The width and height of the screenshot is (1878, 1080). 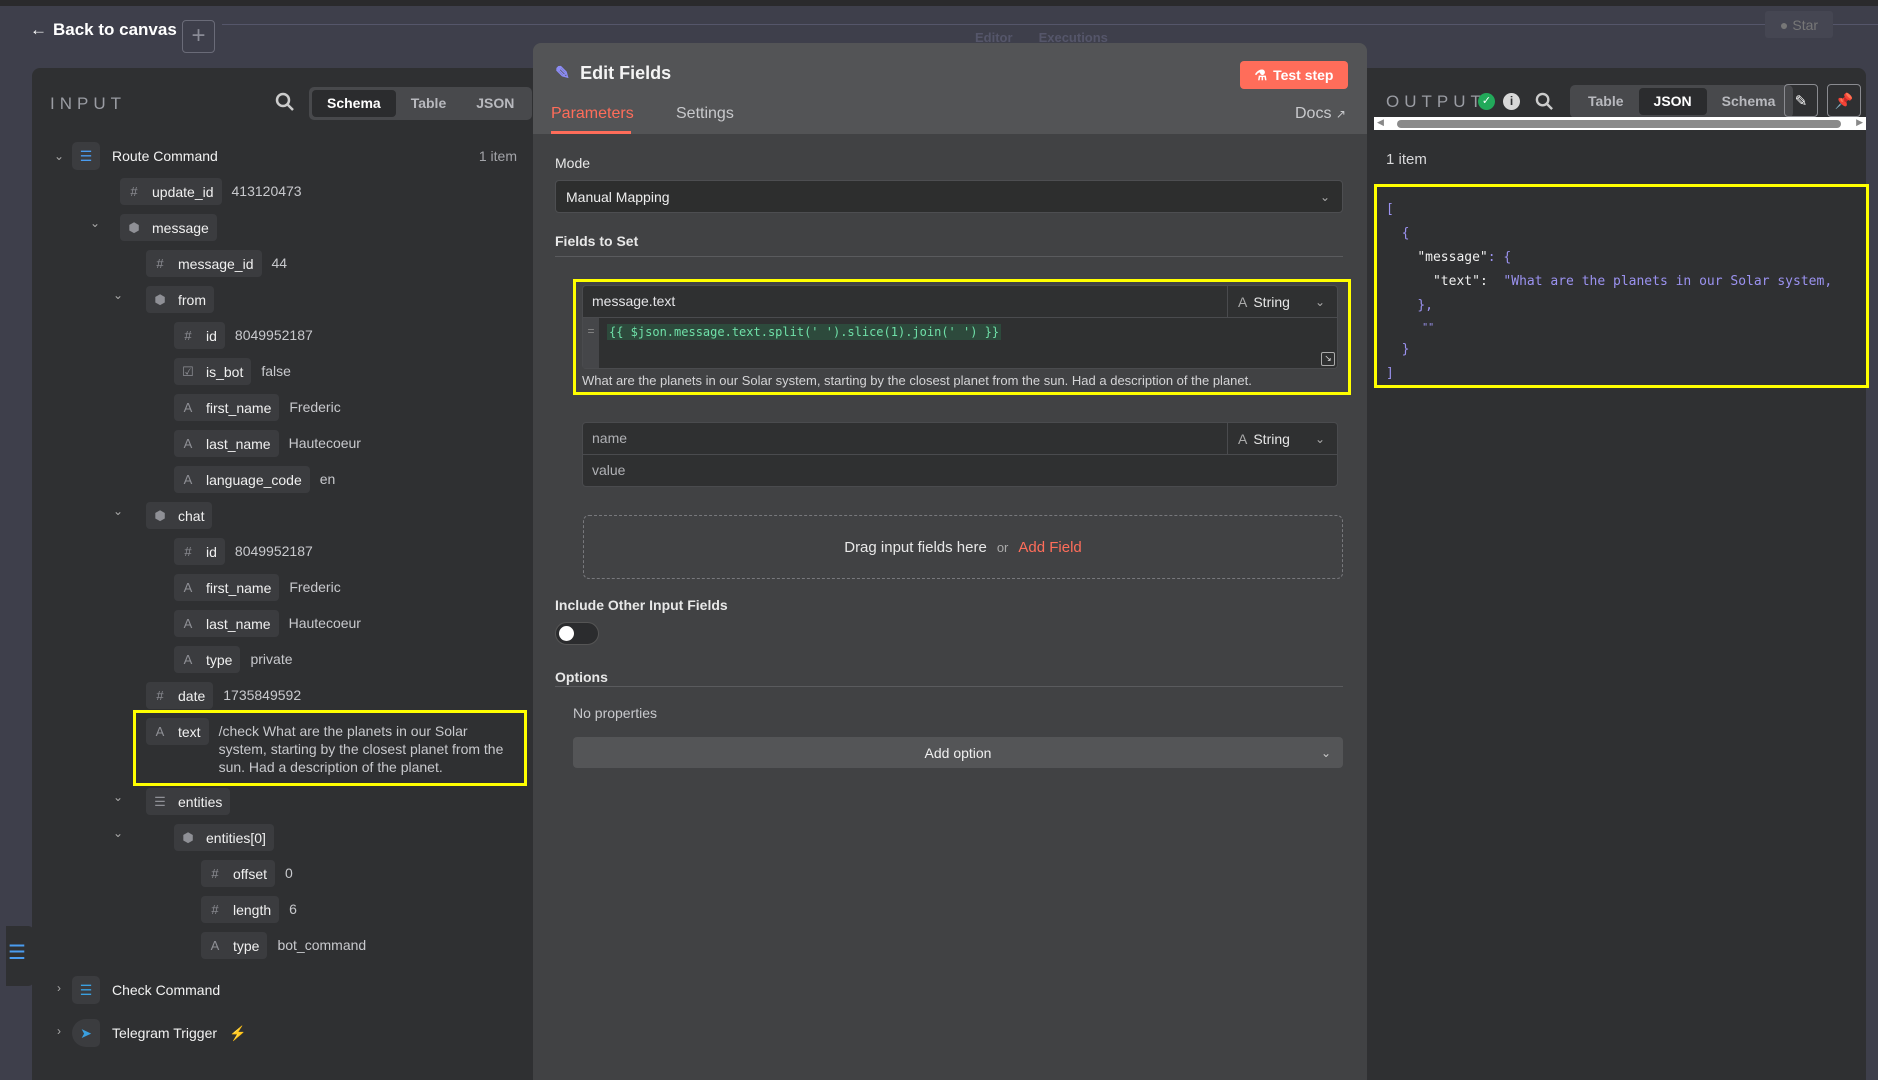 I want to click on field-key-pill: # update_id, so click(x=171, y=191).